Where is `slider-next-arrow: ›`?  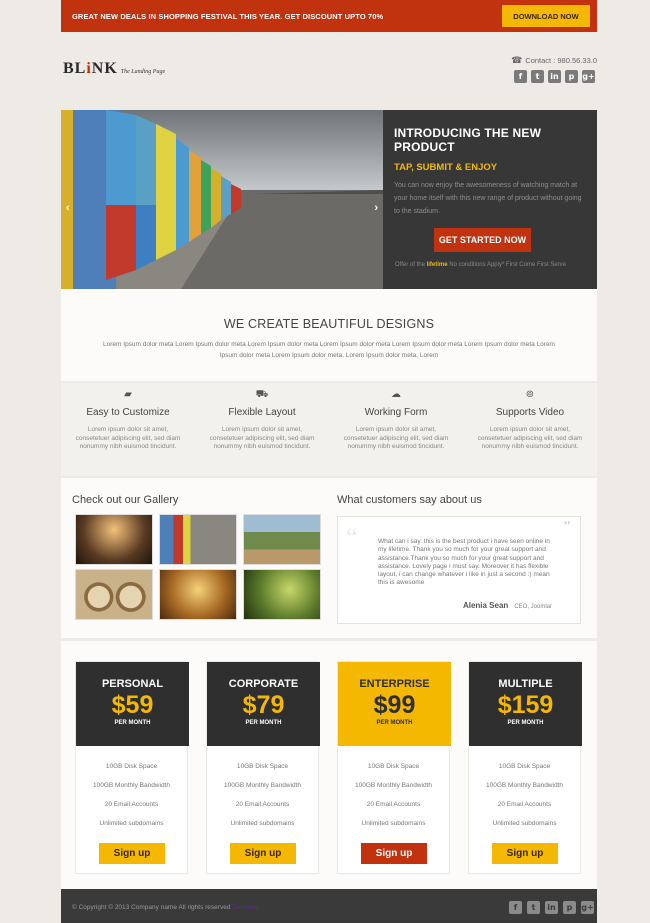 slider-next-arrow: › is located at coordinates (376, 208).